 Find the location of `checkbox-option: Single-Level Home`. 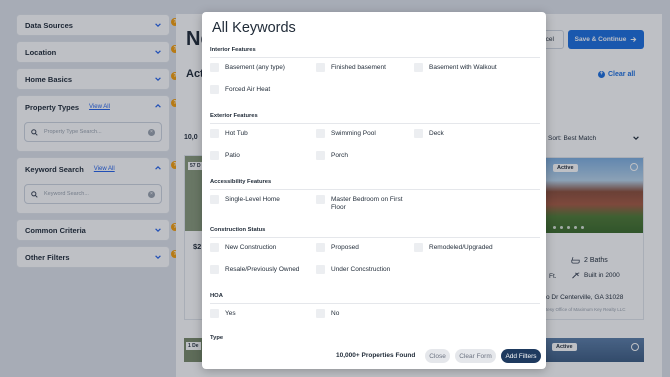

checkbox-option: Single-Level Home is located at coordinates (245, 199).